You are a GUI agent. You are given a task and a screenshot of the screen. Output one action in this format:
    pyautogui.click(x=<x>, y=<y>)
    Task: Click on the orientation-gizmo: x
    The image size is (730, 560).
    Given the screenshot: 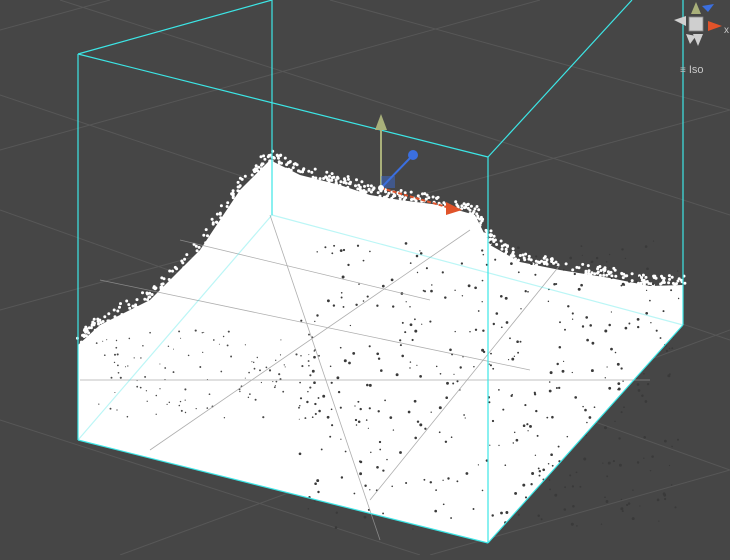 What is the action you would take?
    pyautogui.click(x=696, y=45)
    